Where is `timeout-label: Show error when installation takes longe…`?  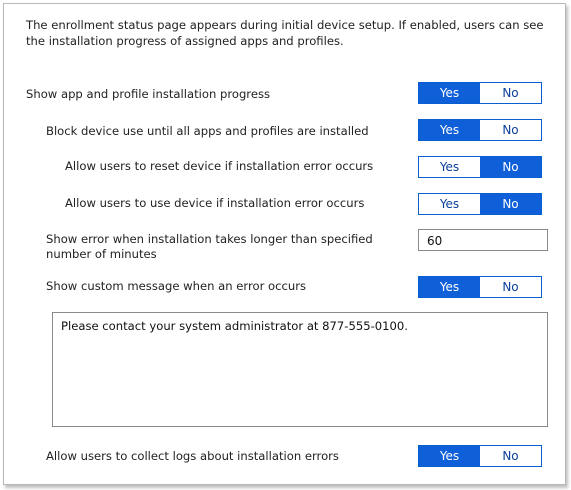
timeout-label: Show error when installation takes longe… is located at coordinates (209, 246).